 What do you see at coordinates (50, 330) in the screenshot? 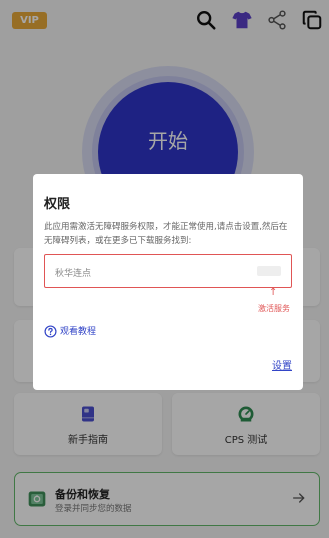
I see `help-icon` at bounding box center [50, 330].